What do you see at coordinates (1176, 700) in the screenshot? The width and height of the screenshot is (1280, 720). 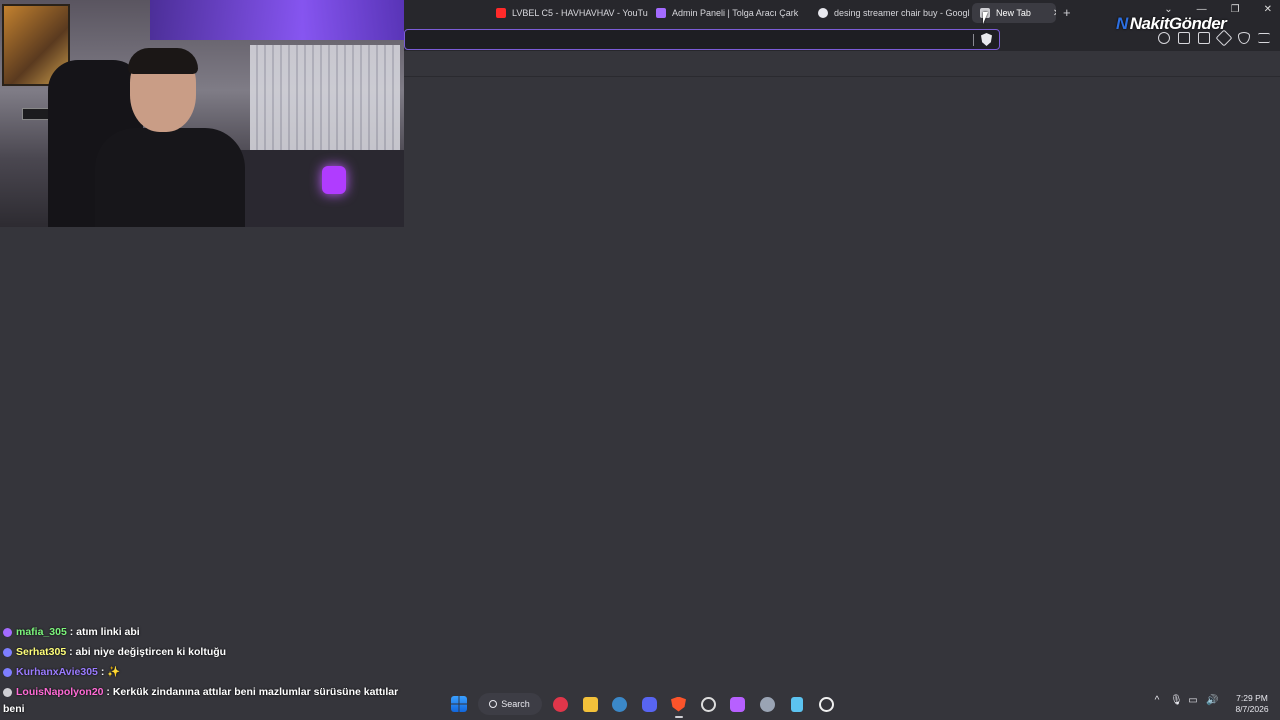 I see `microphone-icon: 🎙` at bounding box center [1176, 700].